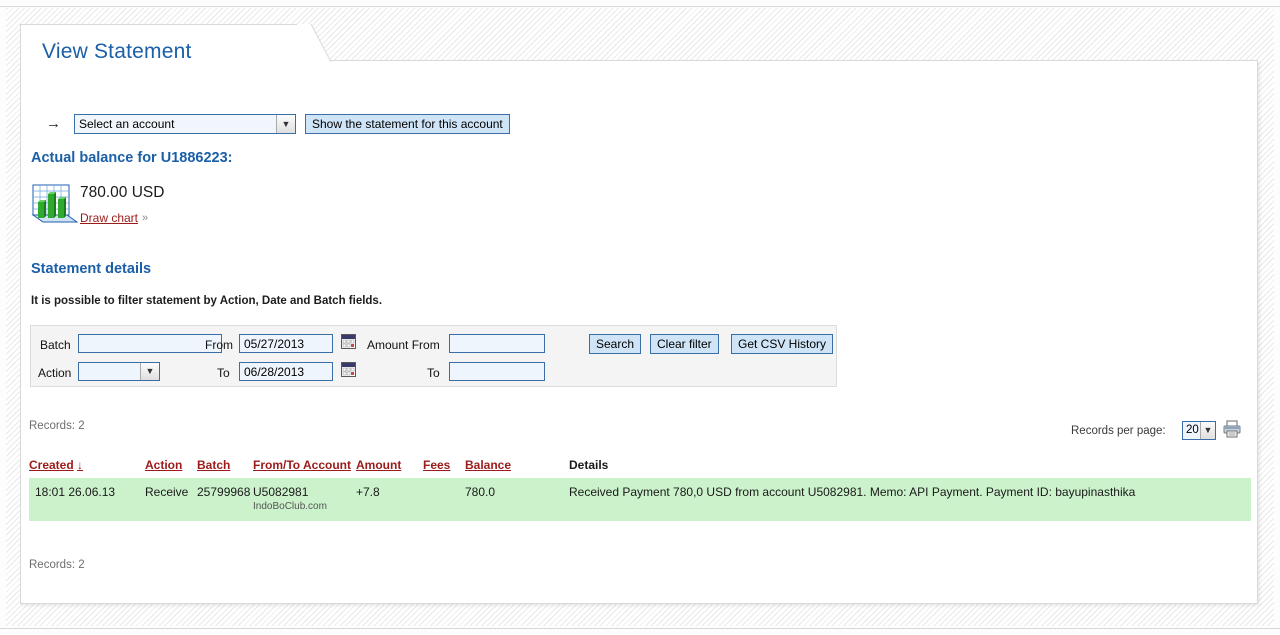 The width and height of the screenshot is (1280, 635). What do you see at coordinates (54, 203) in the screenshot?
I see `bar-chart-icon` at bounding box center [54, 203].